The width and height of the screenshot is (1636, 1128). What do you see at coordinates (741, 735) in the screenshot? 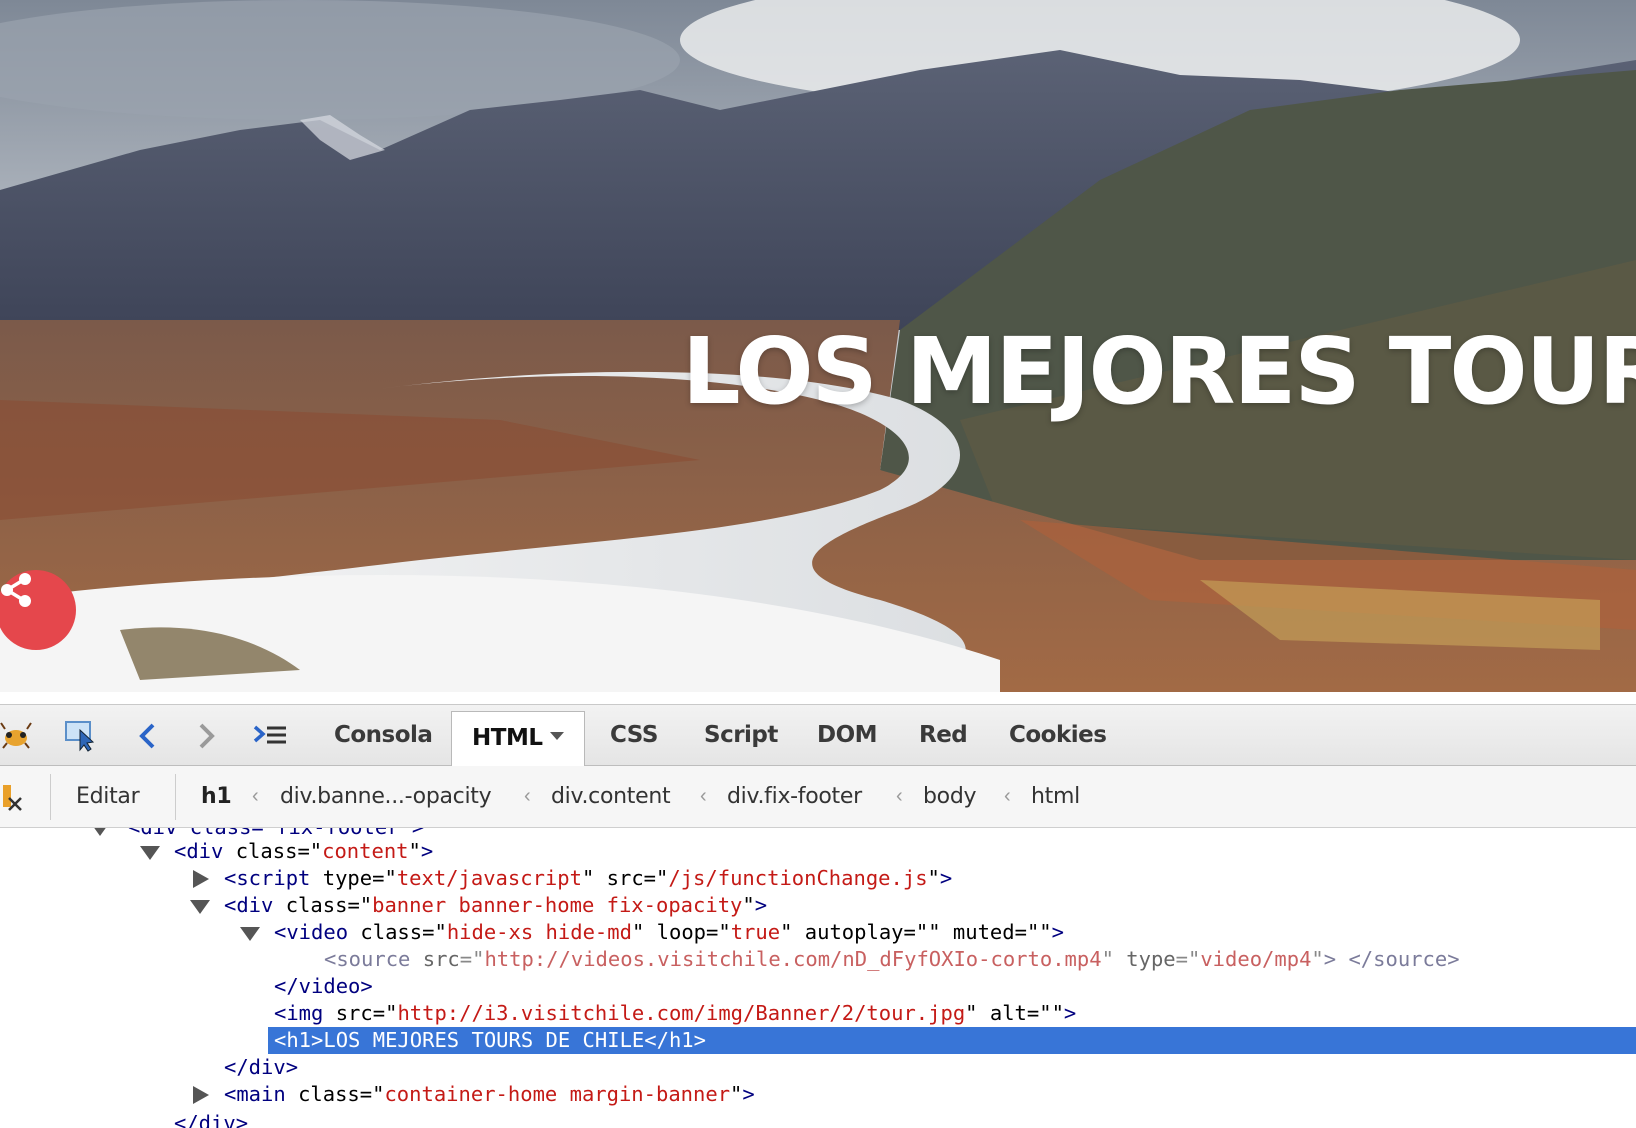
I see `tab-script: Script` at bounding box center [741, 735].